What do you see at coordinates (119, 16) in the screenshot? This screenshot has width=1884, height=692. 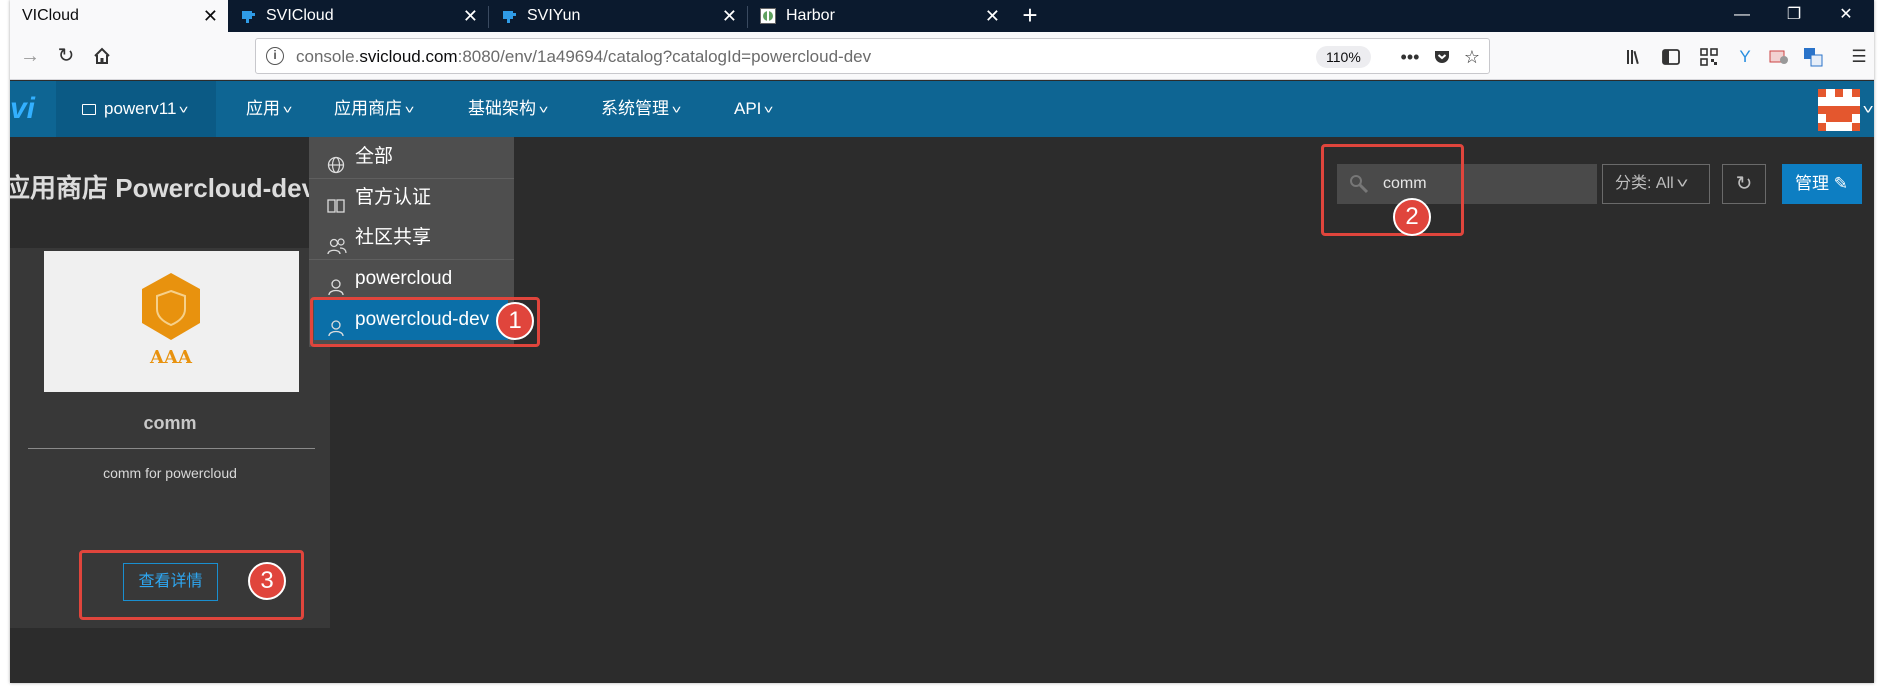 I see `tab-vicloud: VICloud ✕` at bounding box center [119, 16].